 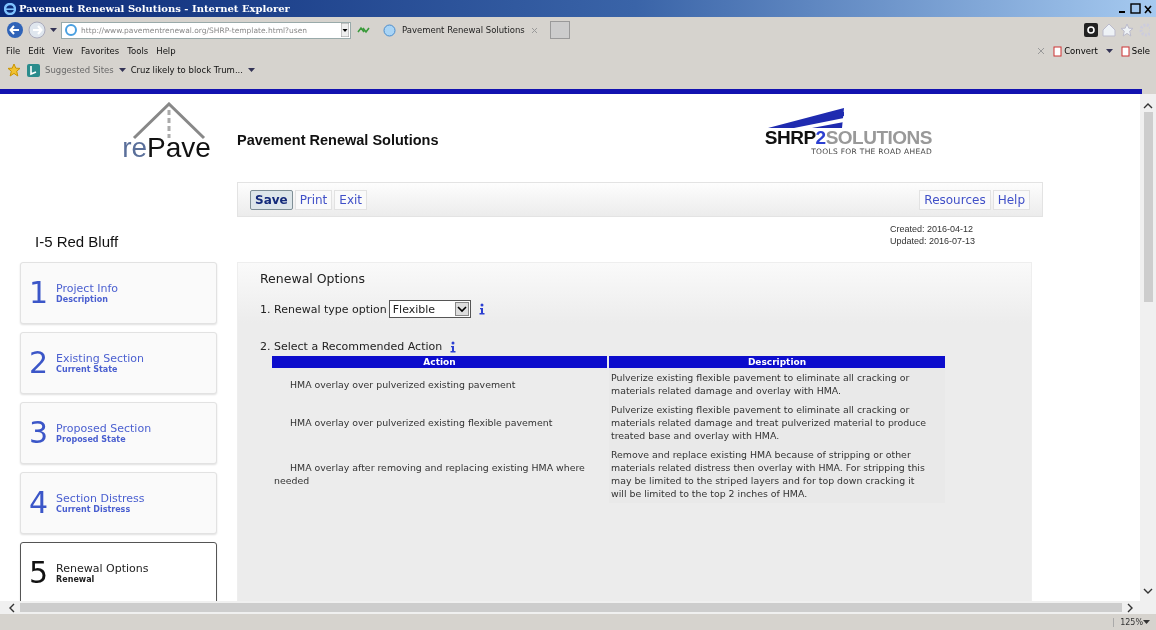 I want to click on back-icon, so click(x=15, y=30).